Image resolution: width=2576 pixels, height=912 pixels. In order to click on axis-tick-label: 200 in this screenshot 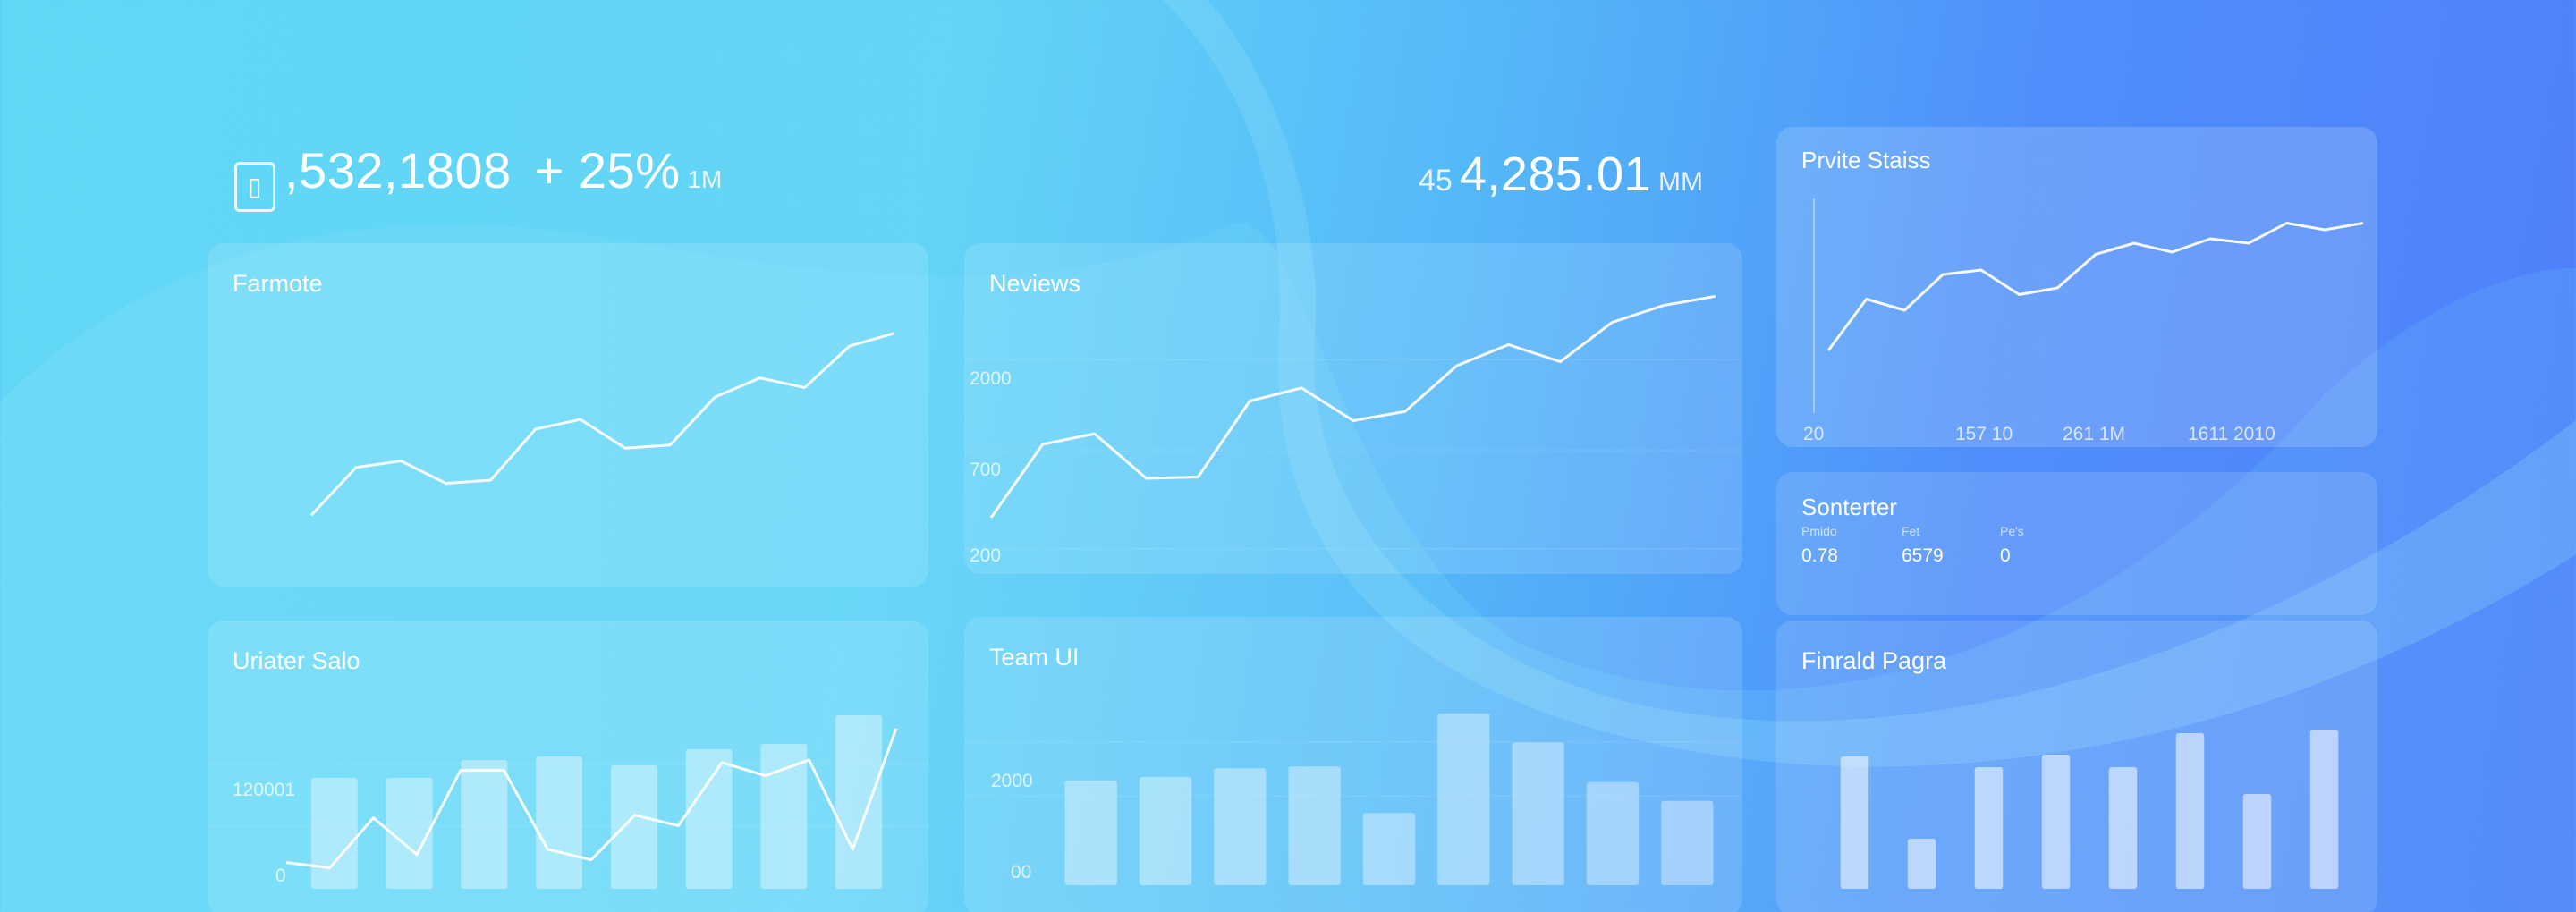, I will do `click(985, 555)`.